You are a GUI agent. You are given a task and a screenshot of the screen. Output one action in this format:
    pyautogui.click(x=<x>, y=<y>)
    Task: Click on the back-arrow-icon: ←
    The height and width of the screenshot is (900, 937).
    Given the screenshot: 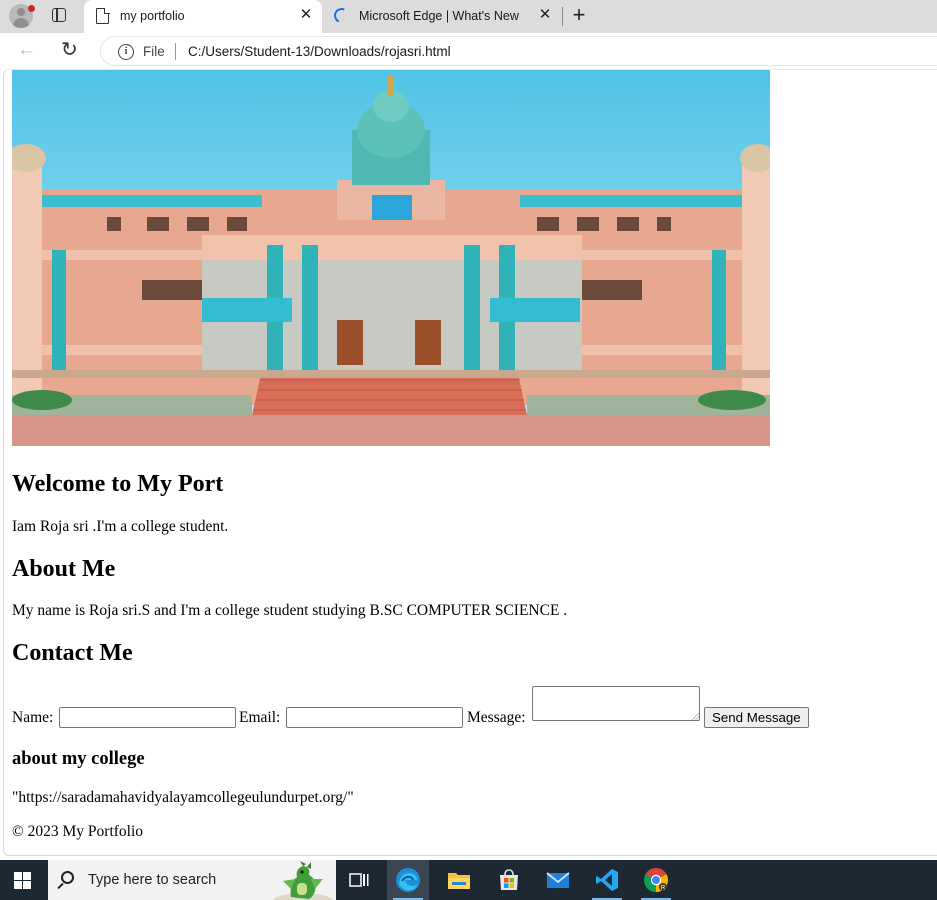 What is the action you would take?
    pyautogui.click(x=26, y=50)
    